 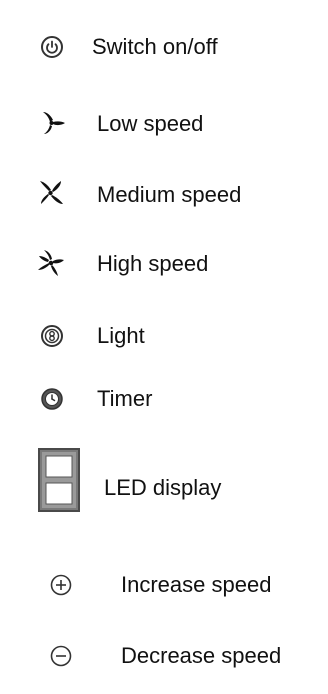 I want to click on legend-item-led-display: LED display, so click(x=164, y=480).